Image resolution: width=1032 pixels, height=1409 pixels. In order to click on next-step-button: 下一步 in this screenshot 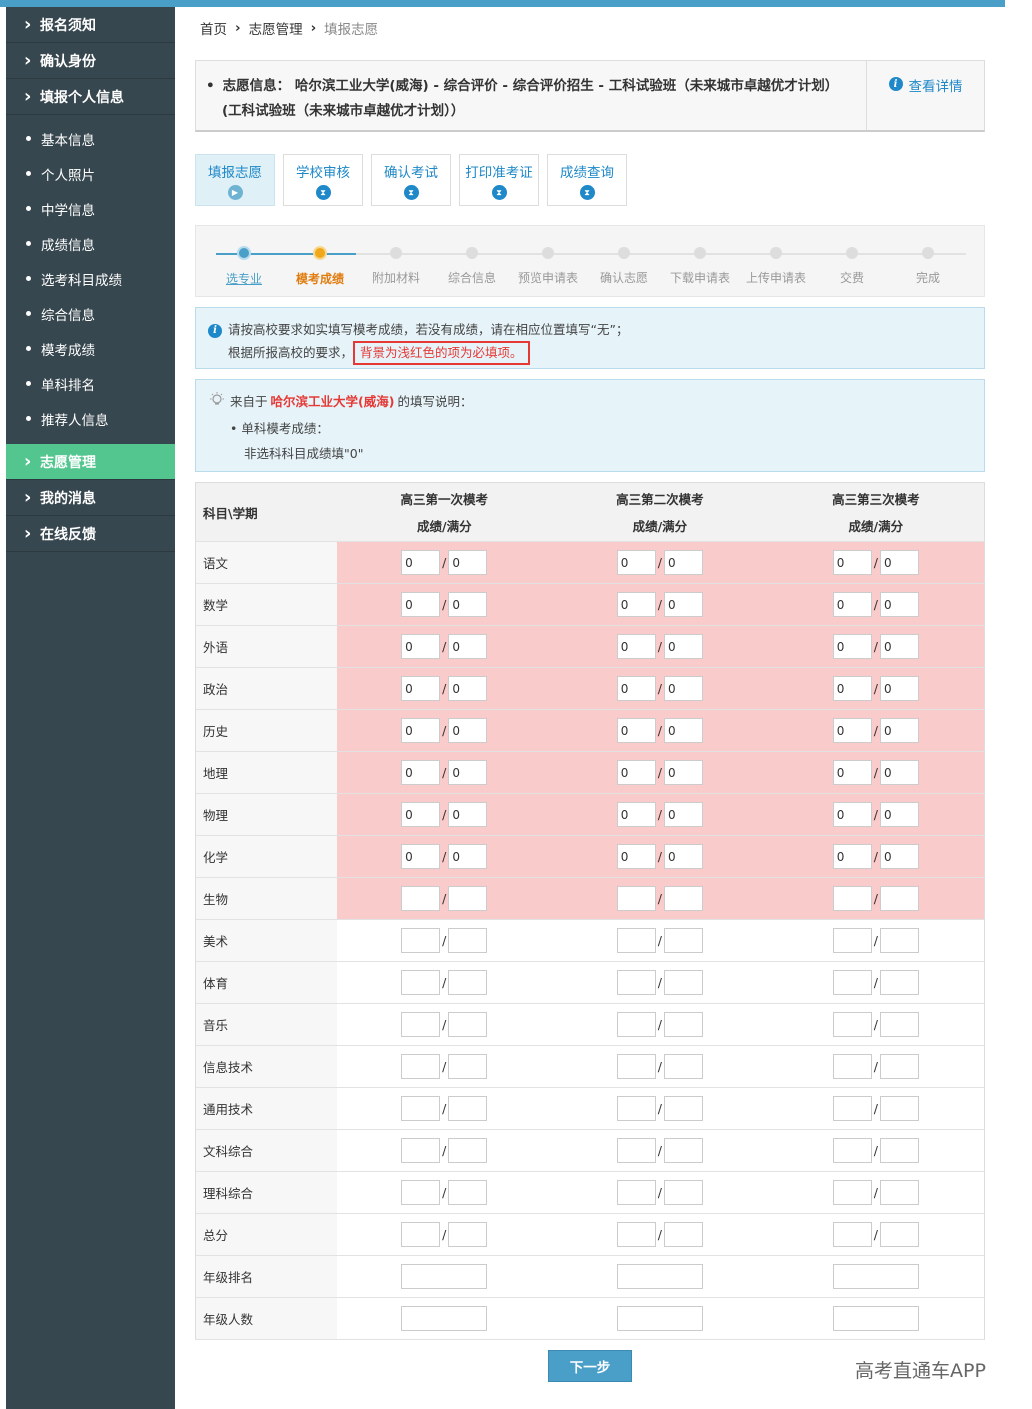, I will do `click(590, 1366)`.